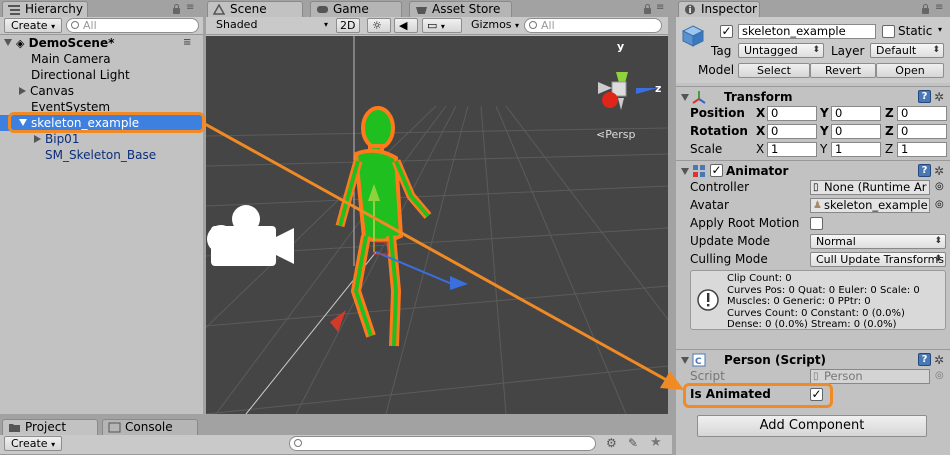 The height and width of the screenshot is (455, 950). Describe the element at coordinates (817, 205) in the screenshot. I see `avatar-icon: ♟` at that location.